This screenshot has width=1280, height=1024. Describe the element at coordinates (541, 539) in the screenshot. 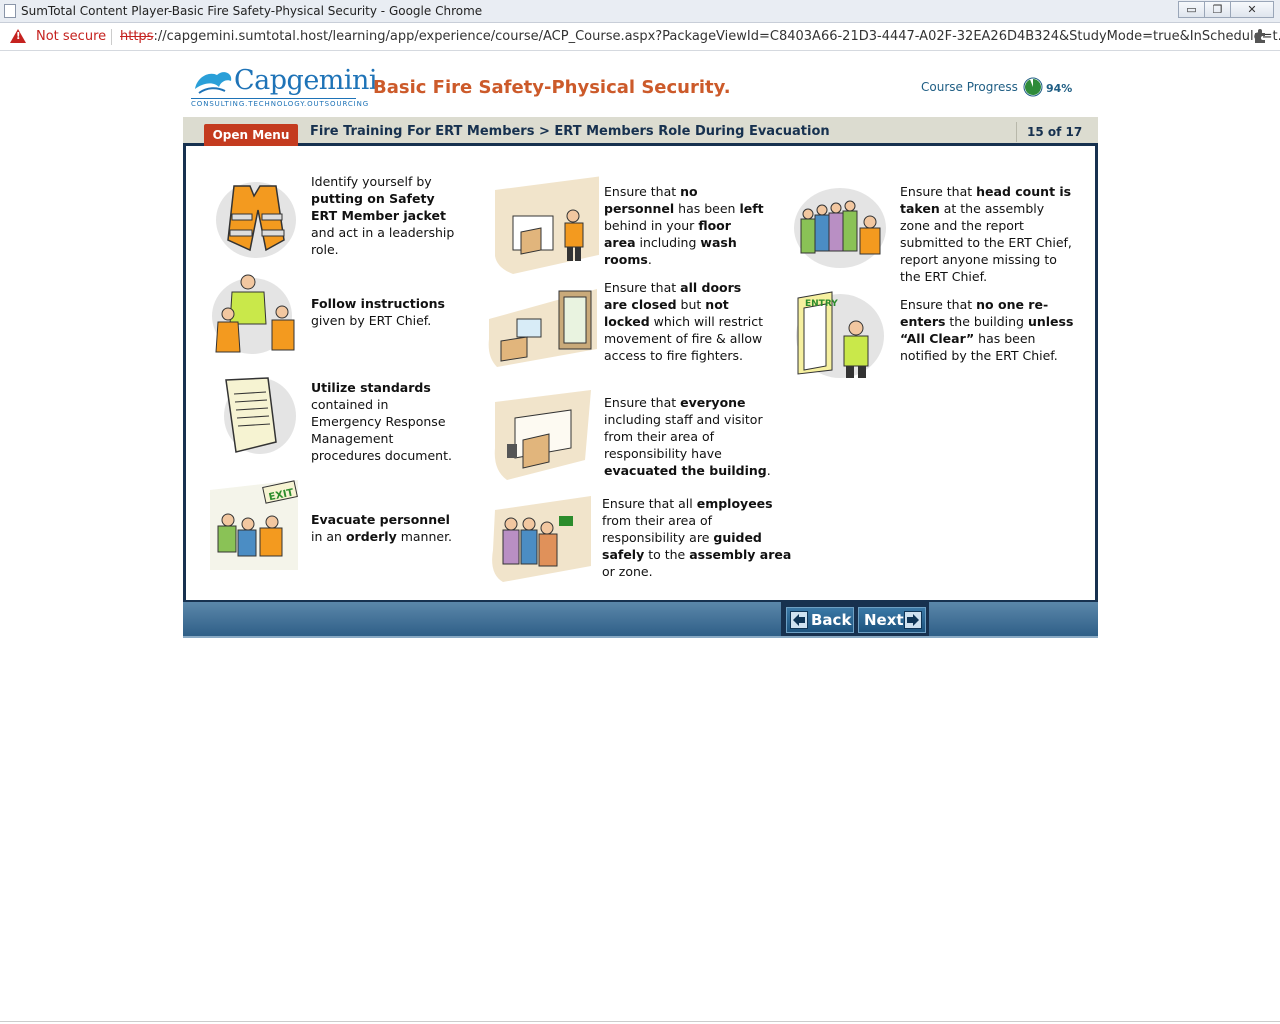

I see `assembly-guide-icon` at that location.